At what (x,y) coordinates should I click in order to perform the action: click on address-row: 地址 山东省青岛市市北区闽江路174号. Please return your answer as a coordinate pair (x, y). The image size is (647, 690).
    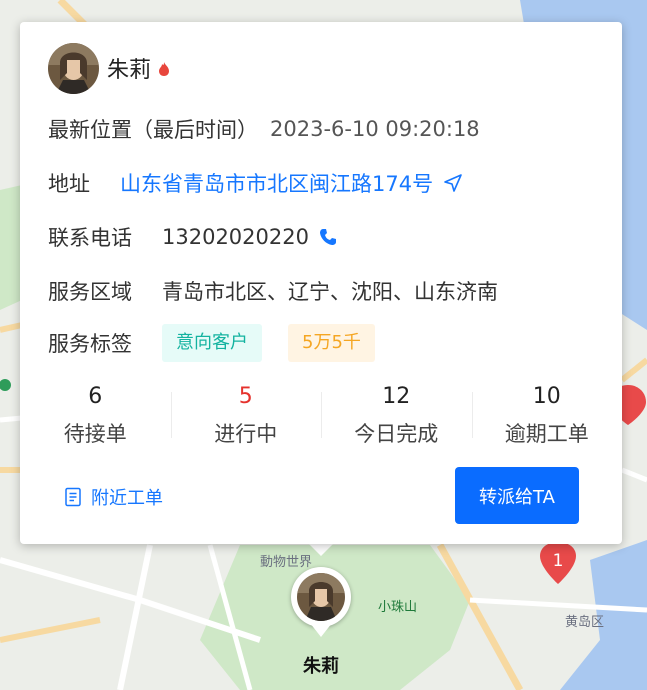
    Looking at the image, I should click on (255, 183).